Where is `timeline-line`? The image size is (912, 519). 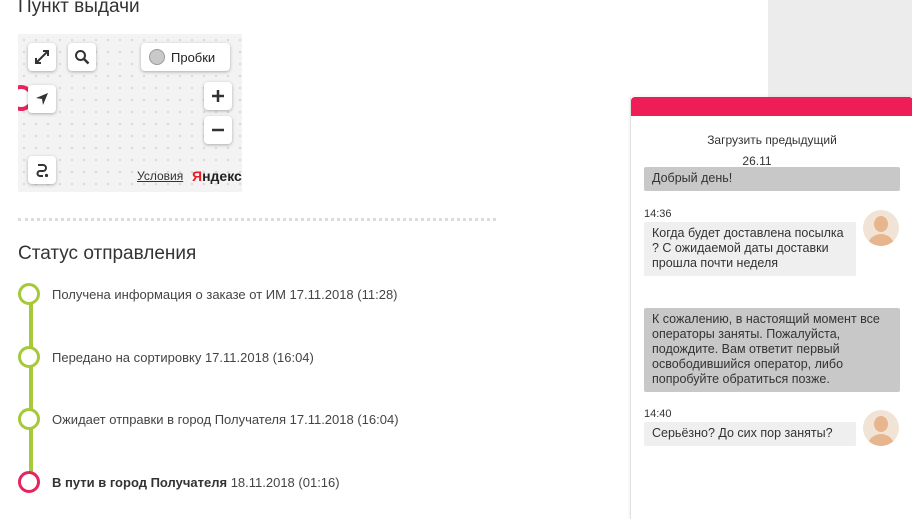 timeline-line is located at coordinates (31, 390).